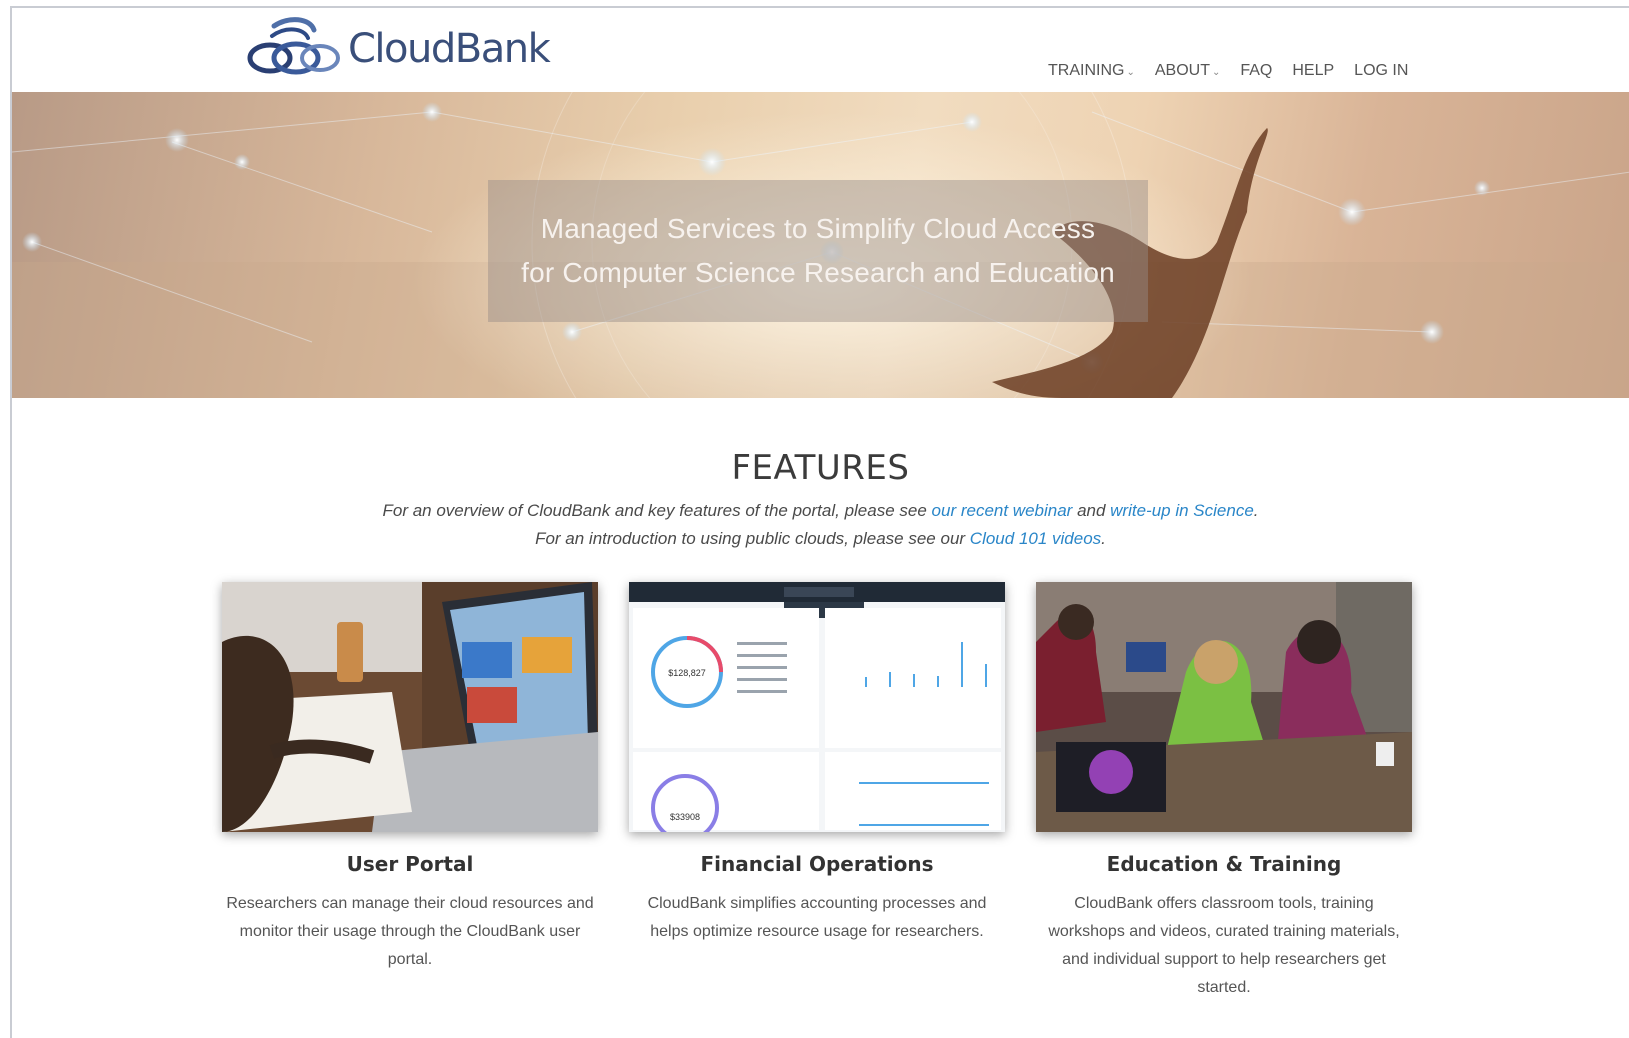  I want to click on cloudbank-logo-icon, so click(293, 46).